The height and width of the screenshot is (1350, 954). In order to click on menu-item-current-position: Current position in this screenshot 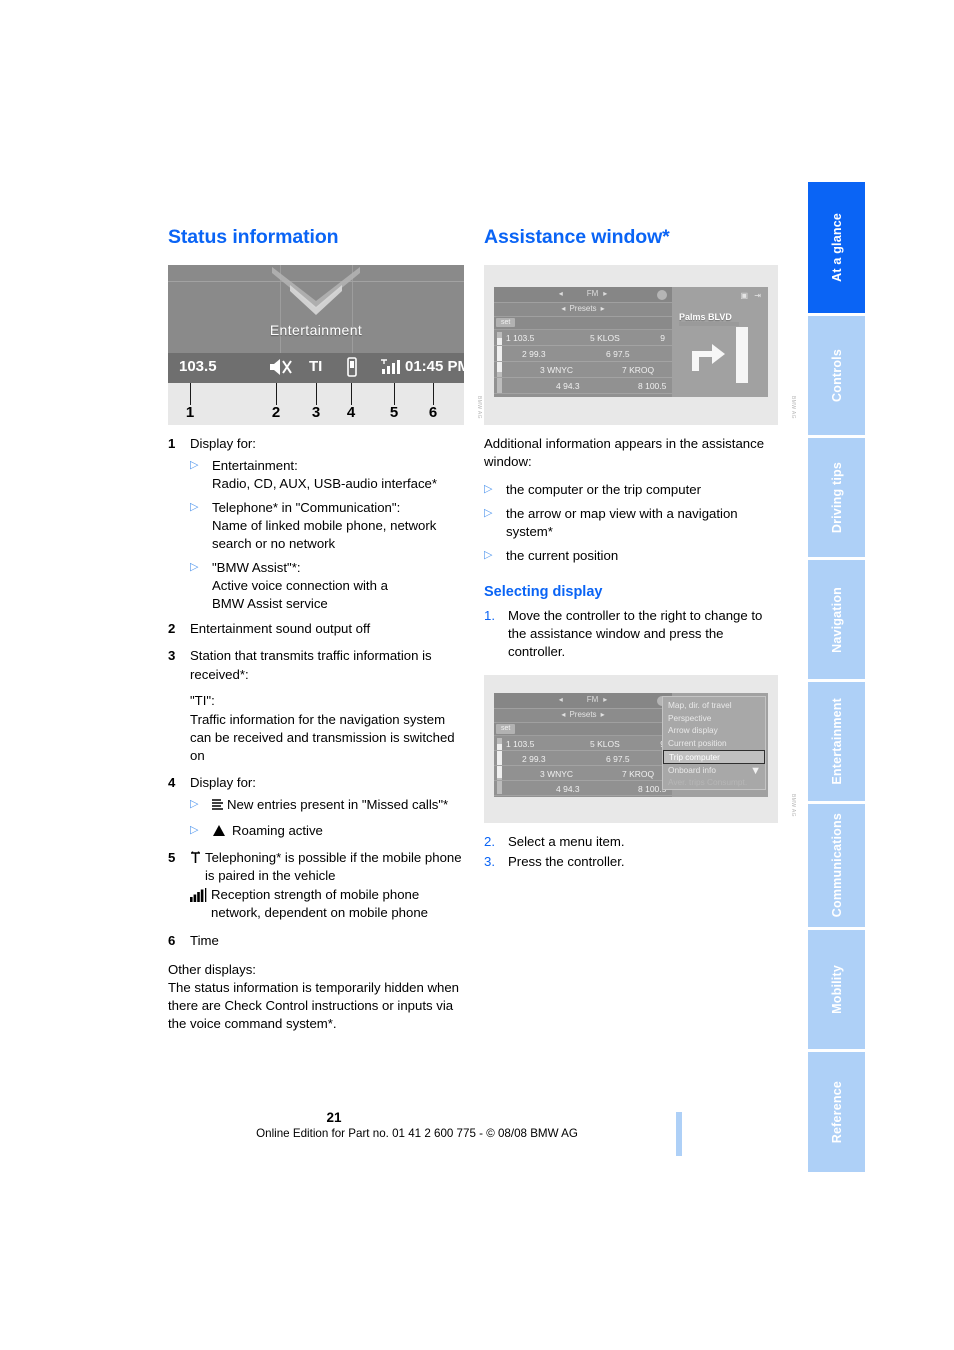, I will do `click(714, 743)`.